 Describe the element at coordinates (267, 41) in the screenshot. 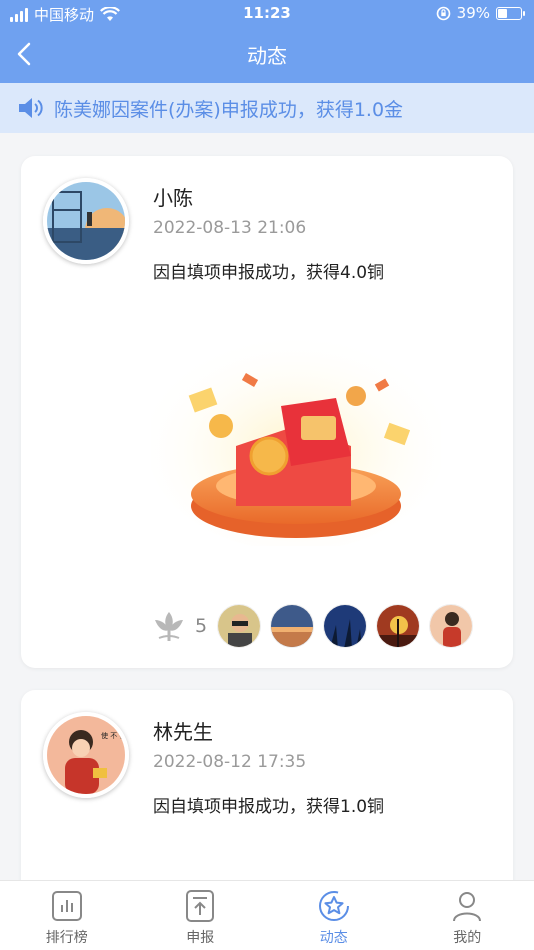

I see `top-bar: 中国移动 11:23 39% 动态` at that location.